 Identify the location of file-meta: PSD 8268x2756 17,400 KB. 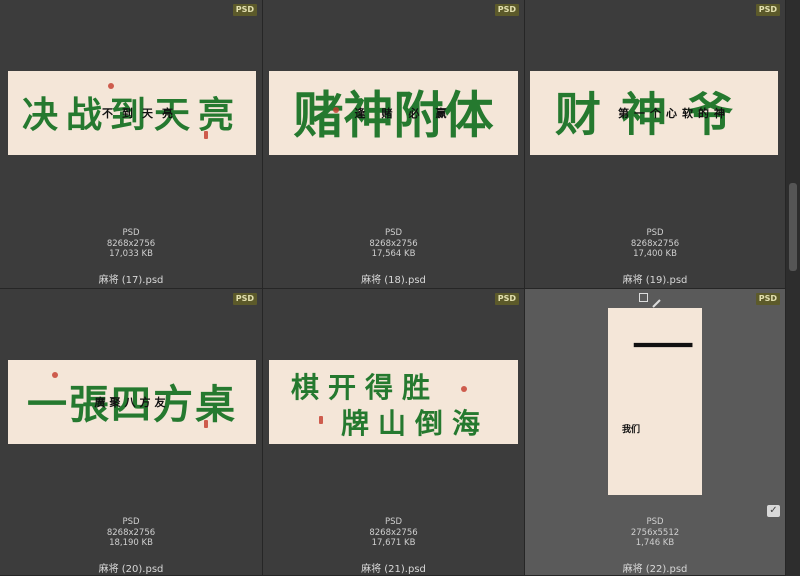
(655, 244).